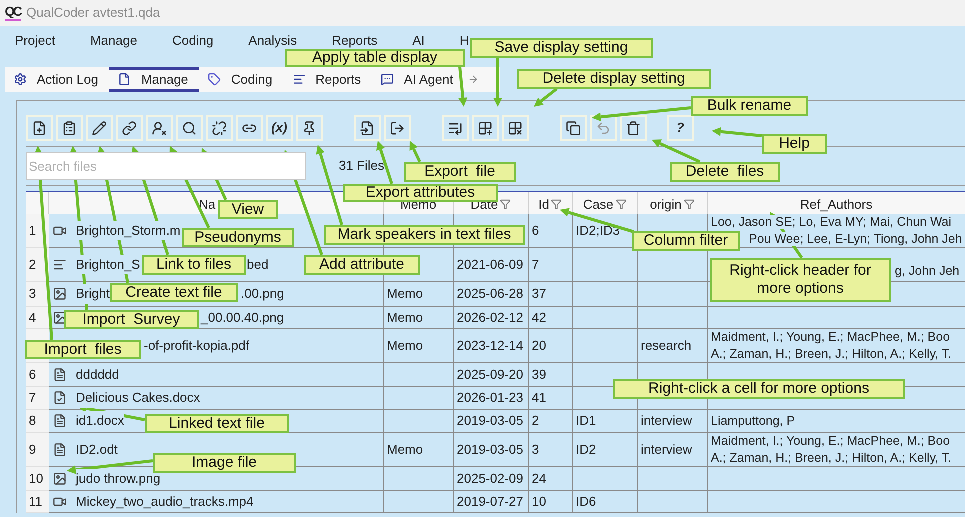 The image size is (965, 517). Describe the element at coordinates (60, 317) in the screenshot. I see `image-icon` at that location.